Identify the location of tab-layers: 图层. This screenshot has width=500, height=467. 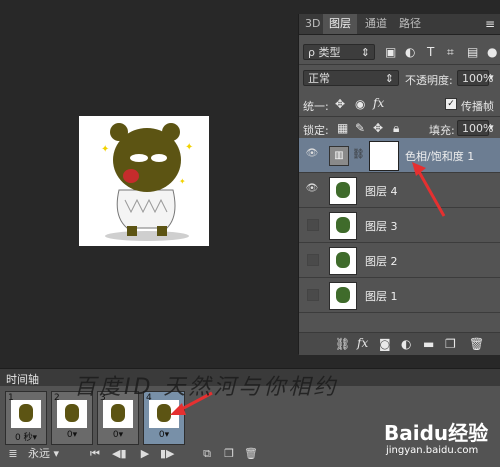
(340, 24).